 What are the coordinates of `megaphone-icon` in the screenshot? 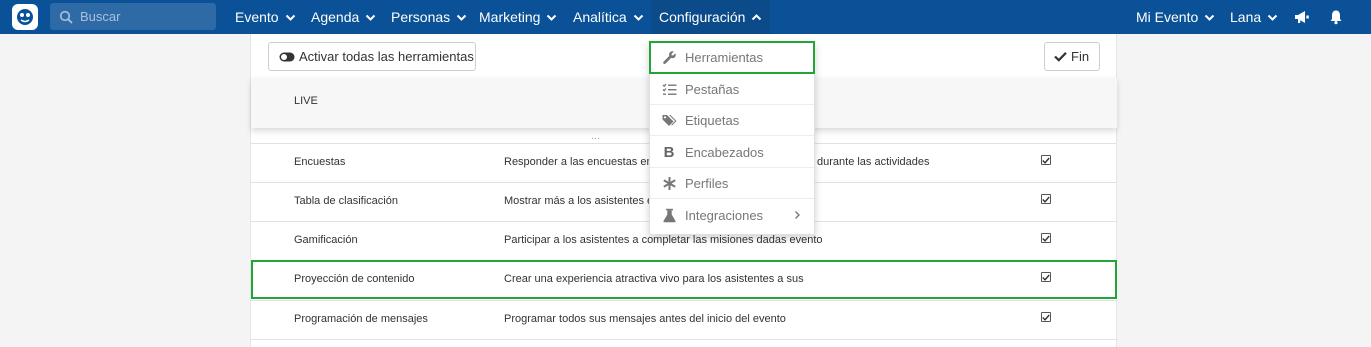 It's located at (1302, 17).